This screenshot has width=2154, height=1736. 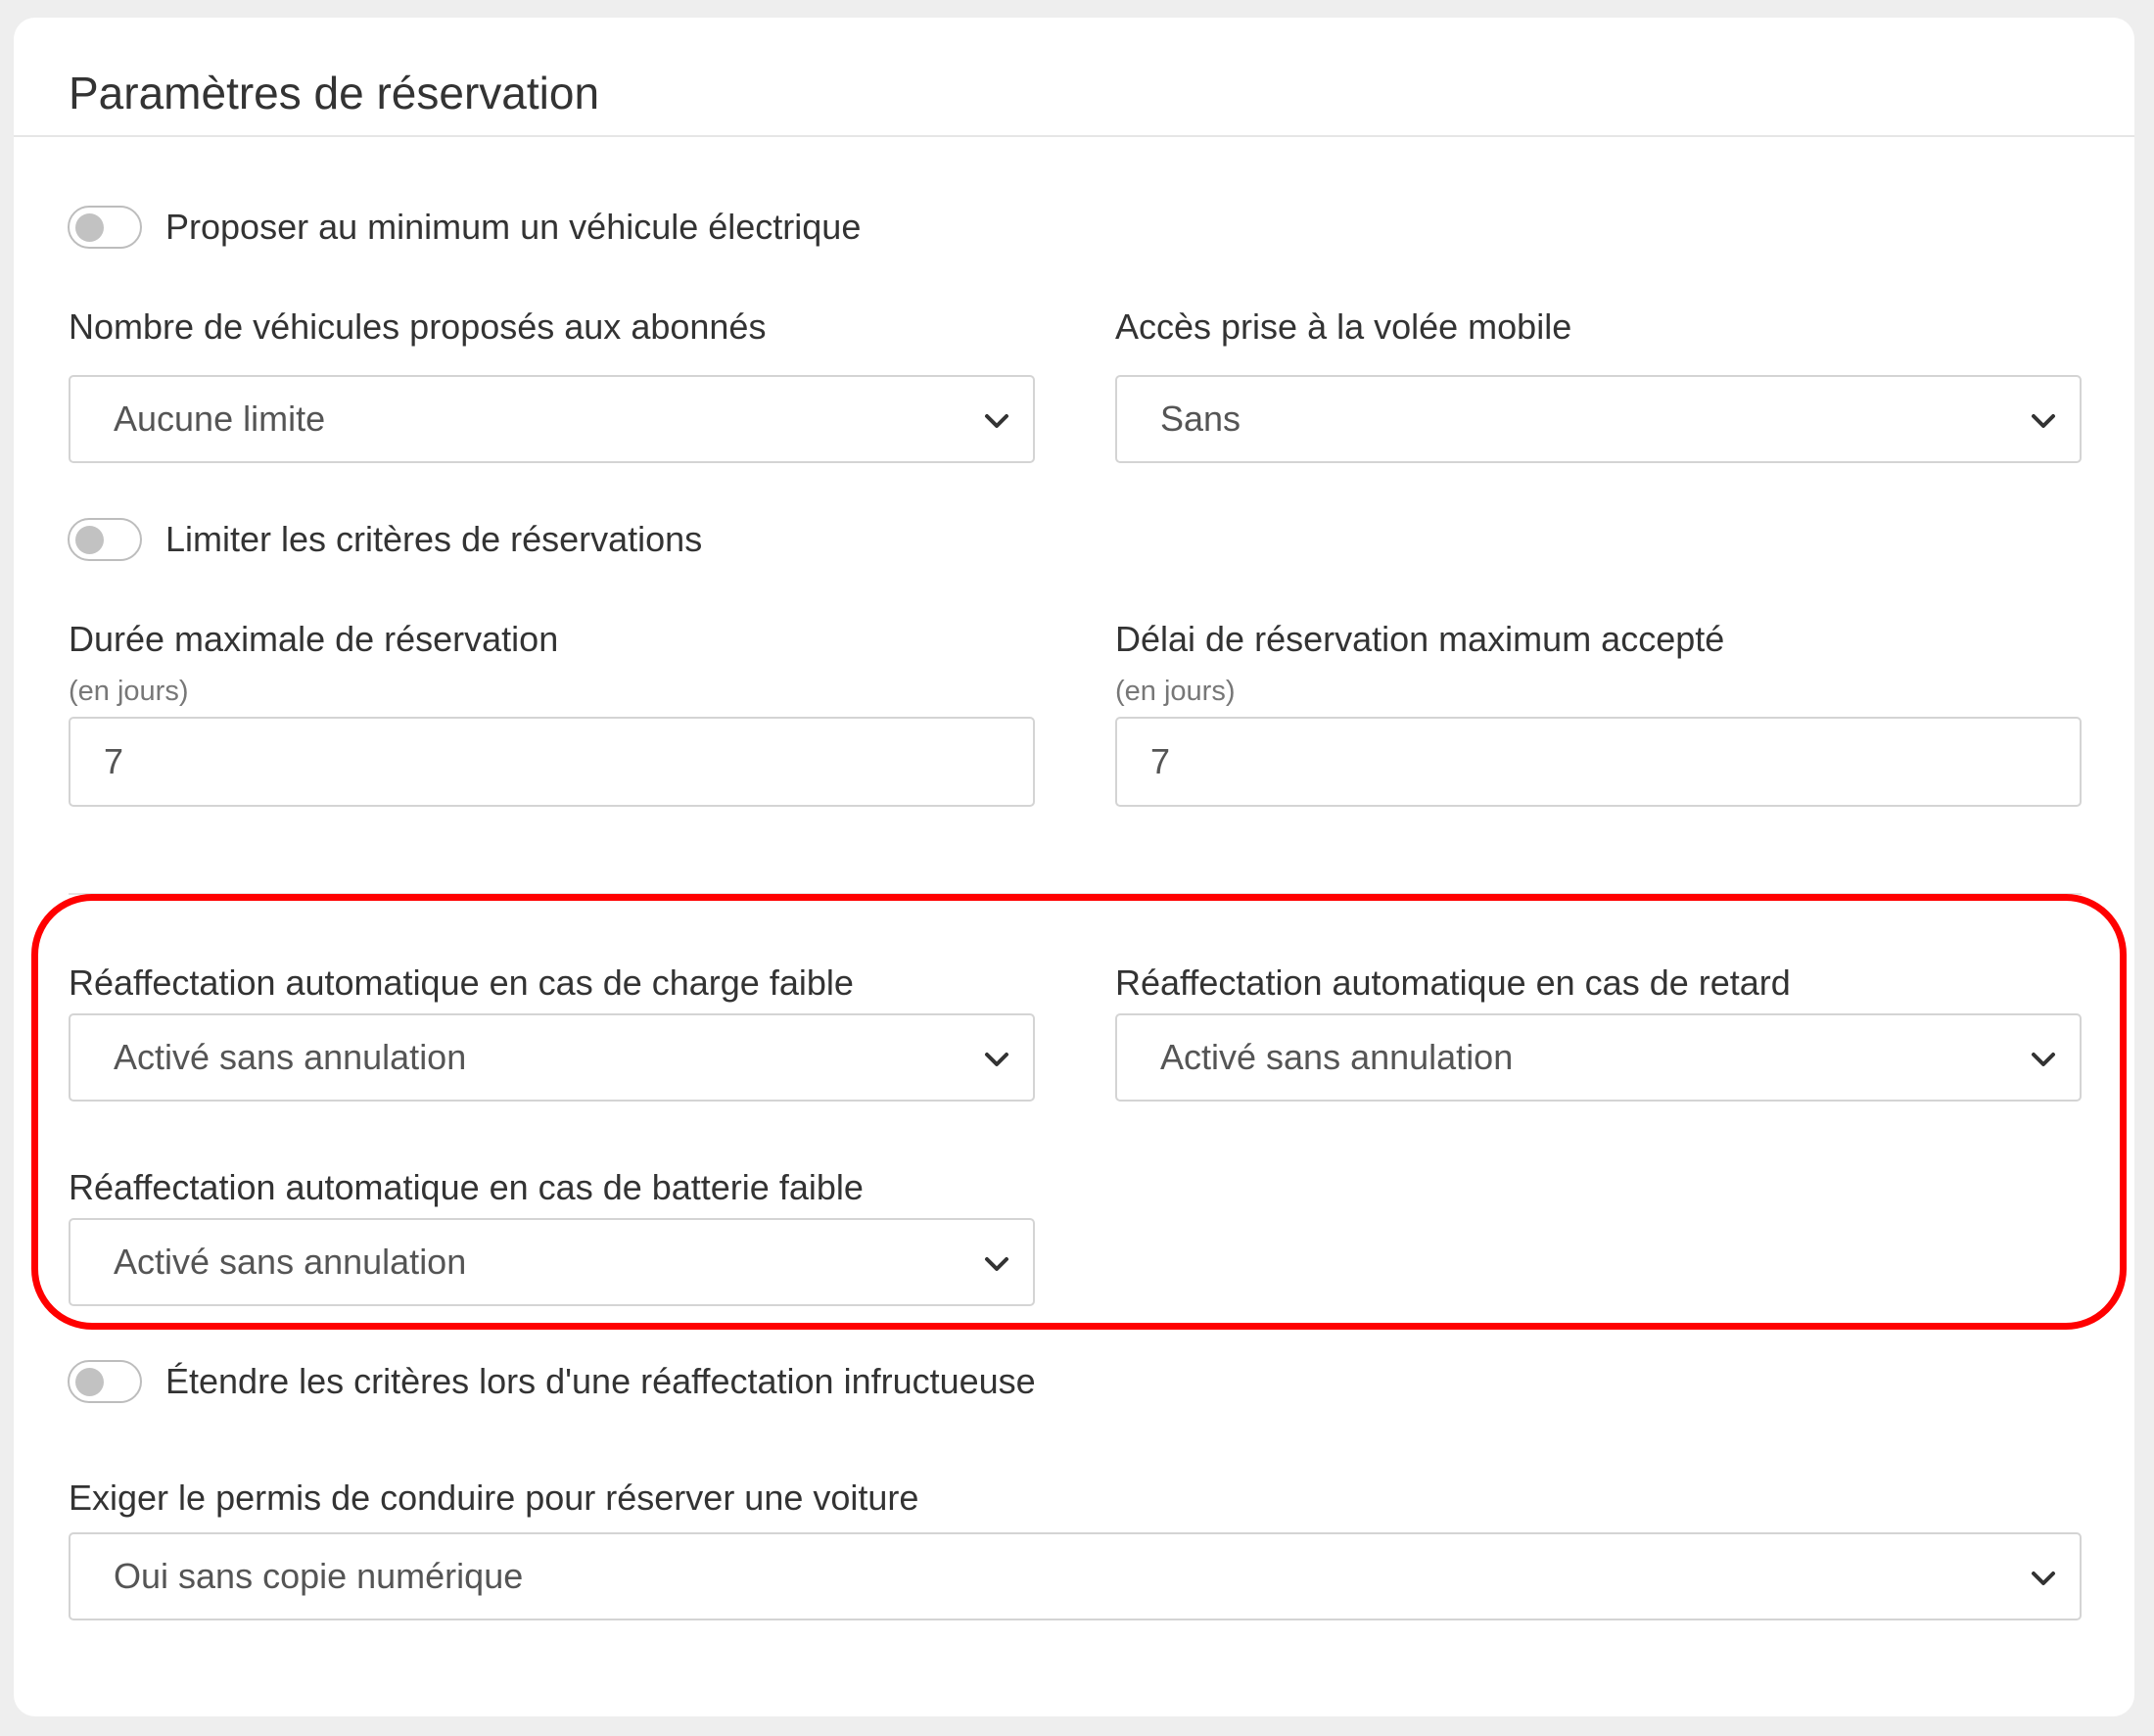 What do you see at coordinates (290, 1262) in the screenshot?
I see `realloc-low-battery-value: Activé sans annulation` at bounding box center [290, 1262].